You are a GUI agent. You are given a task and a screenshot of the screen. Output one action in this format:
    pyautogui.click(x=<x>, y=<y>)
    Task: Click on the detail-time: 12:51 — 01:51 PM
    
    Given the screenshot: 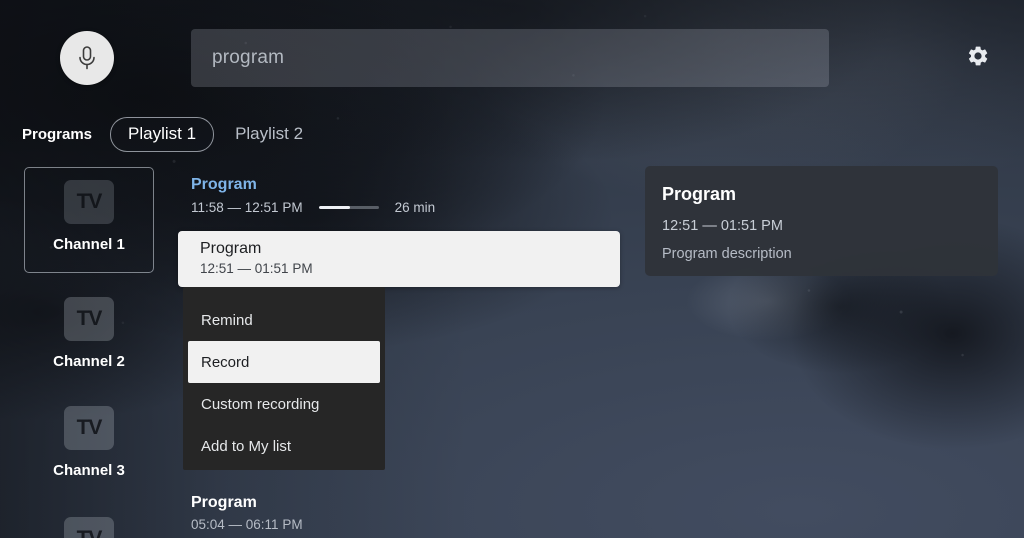 What is the action you would take?
    pyautogui.click(x=722, y=226)
    